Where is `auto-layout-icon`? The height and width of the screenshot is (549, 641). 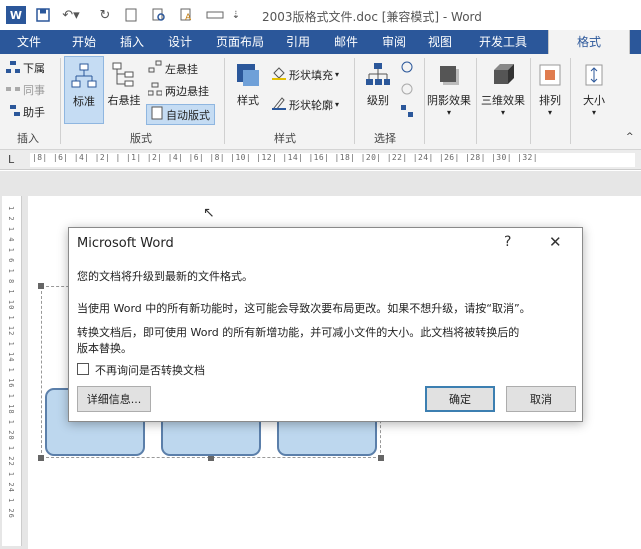
auto-layout-icon is located at coordinates (157, 114).